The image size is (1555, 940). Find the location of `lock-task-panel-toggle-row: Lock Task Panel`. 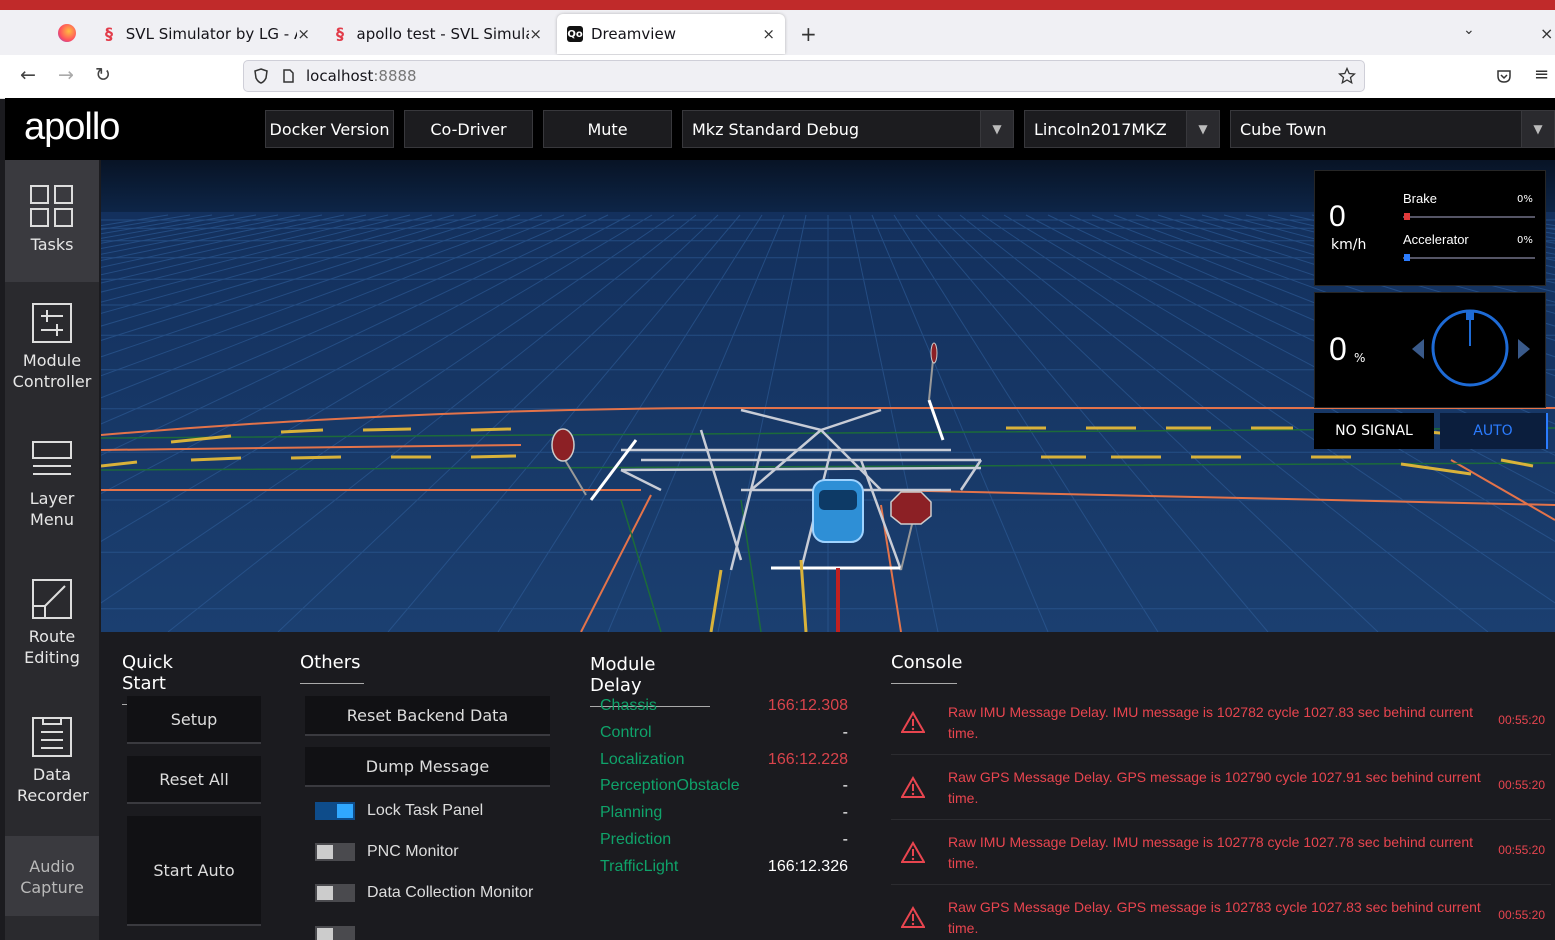

lock-task-panel-toggle-row: Lock Task Panel is located at coordinates (399, 811).